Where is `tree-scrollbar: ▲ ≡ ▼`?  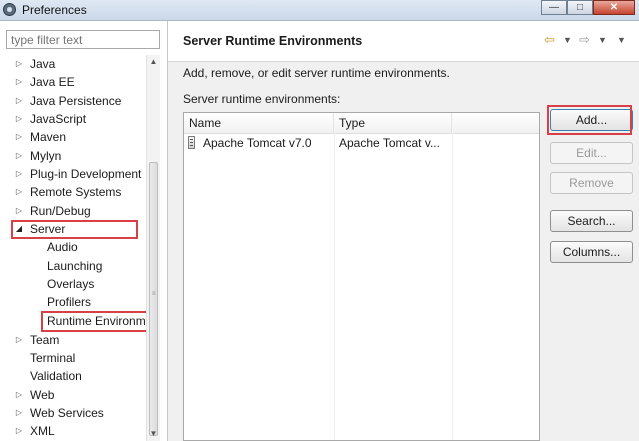 tree-scrollbar: ▲ ≡ ▼ is located at coordinates (153, 248).